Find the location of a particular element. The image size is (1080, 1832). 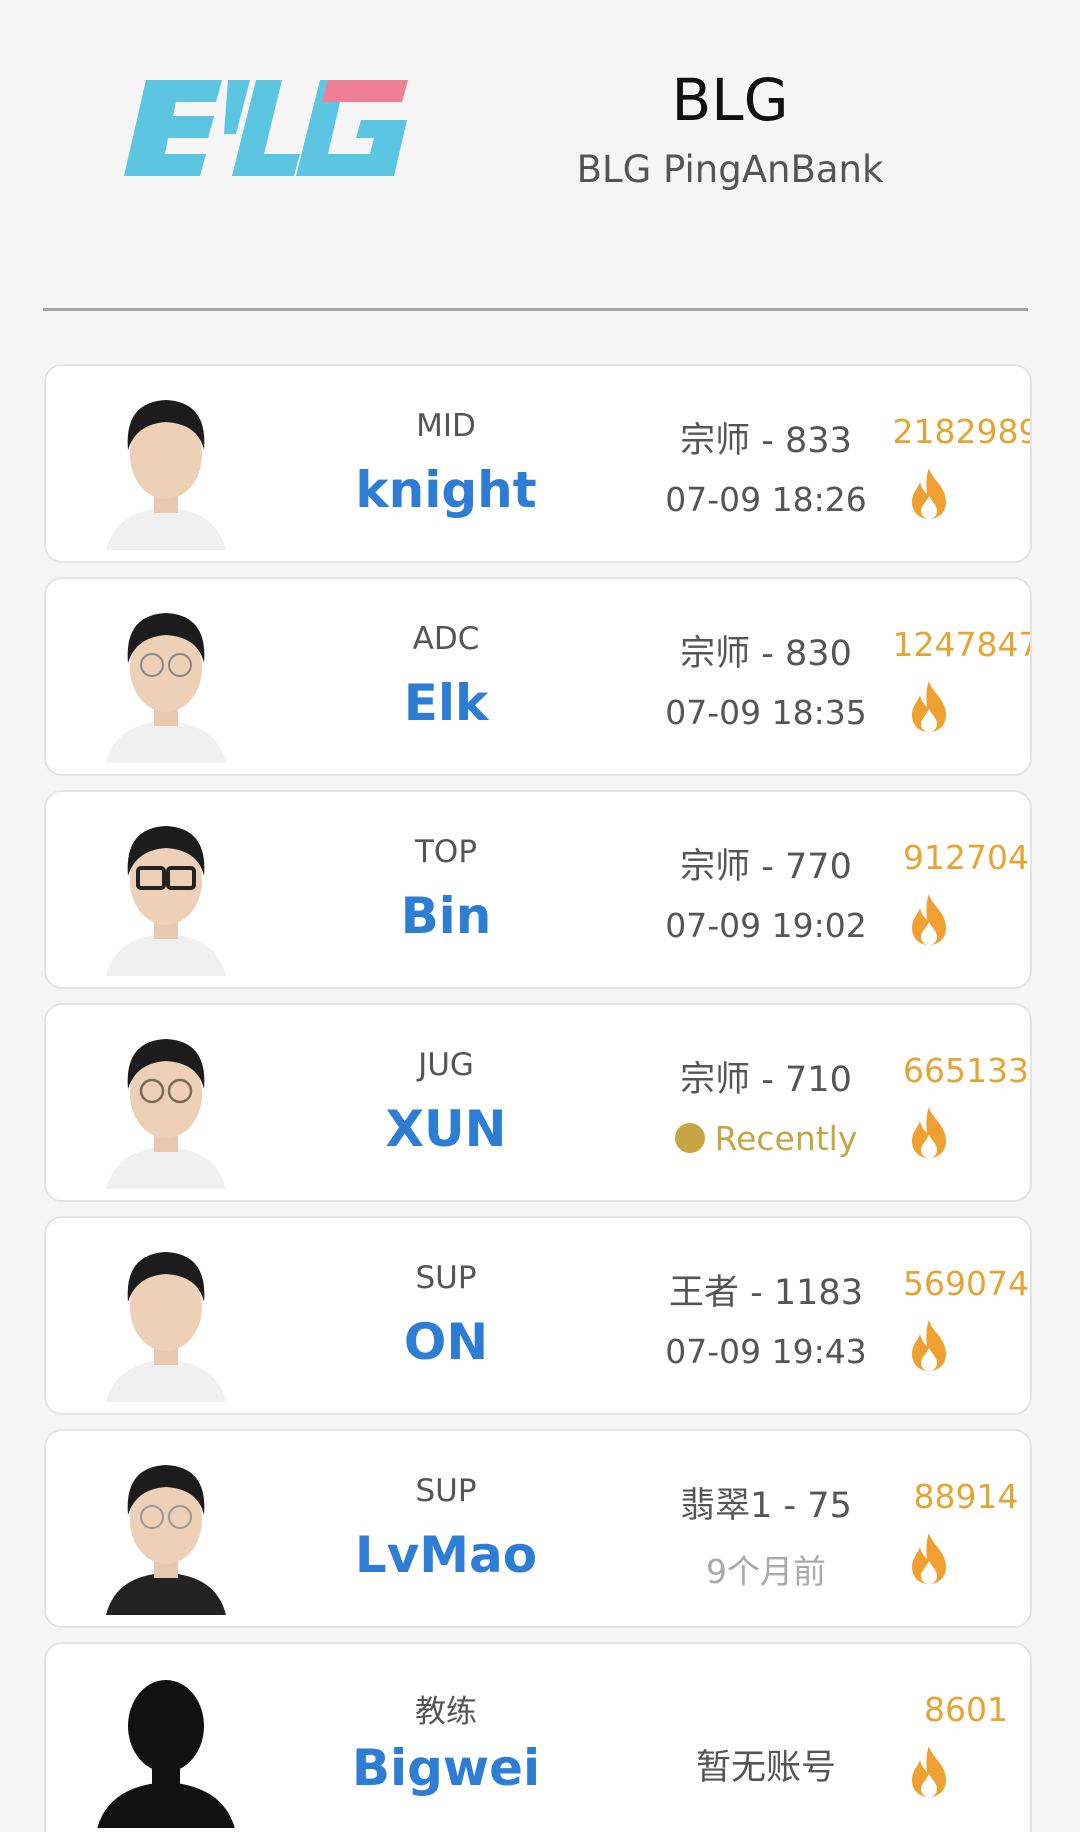

last-seen: 07-09 19:43 is located at coordinates (766, 1351).